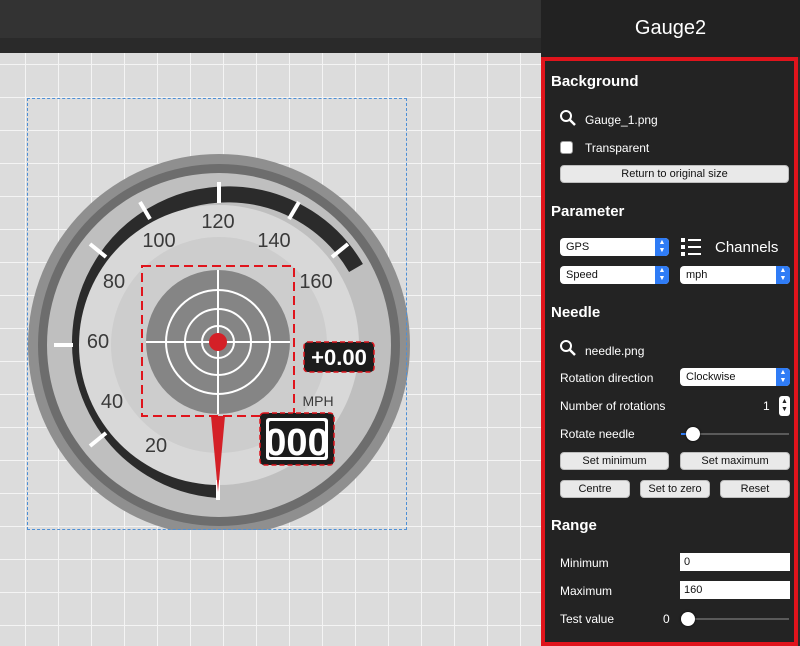 This screenshot has width=800, height=646. I want to click on channel-select-value: Speed, so click(582, 275).